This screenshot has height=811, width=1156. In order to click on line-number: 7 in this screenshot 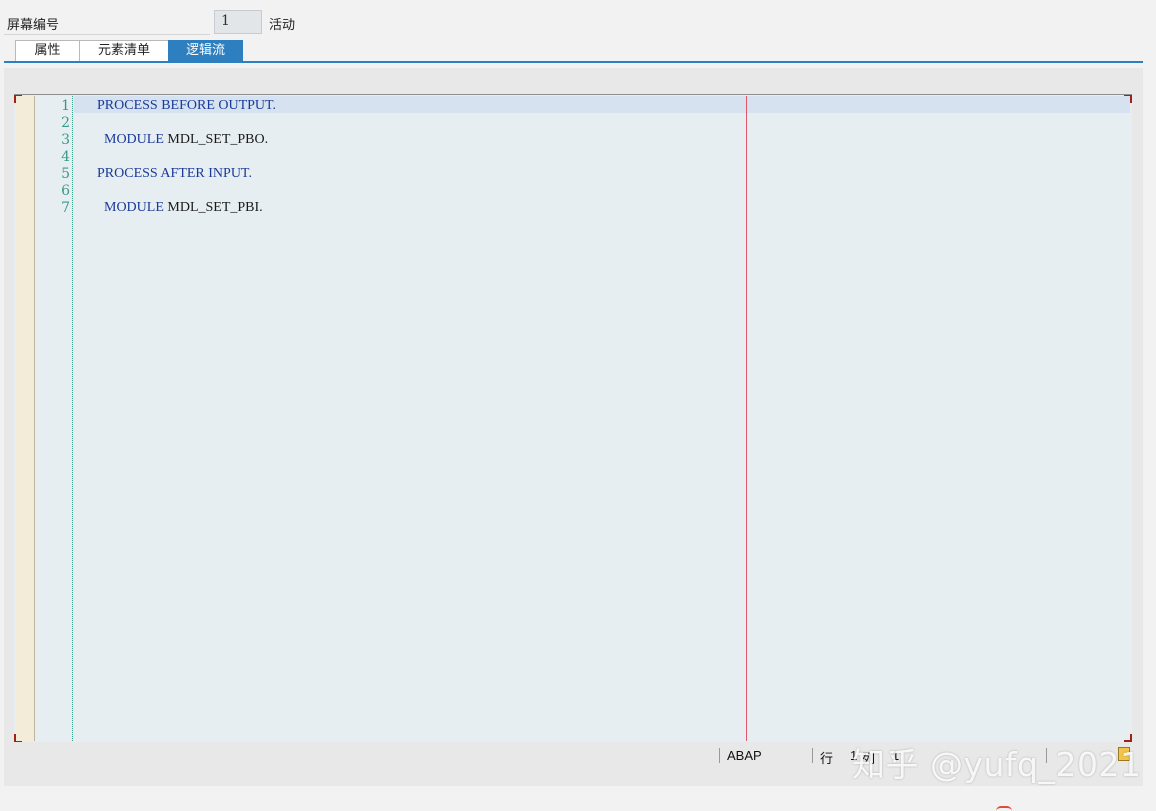, I will do `click(65, 208)`.